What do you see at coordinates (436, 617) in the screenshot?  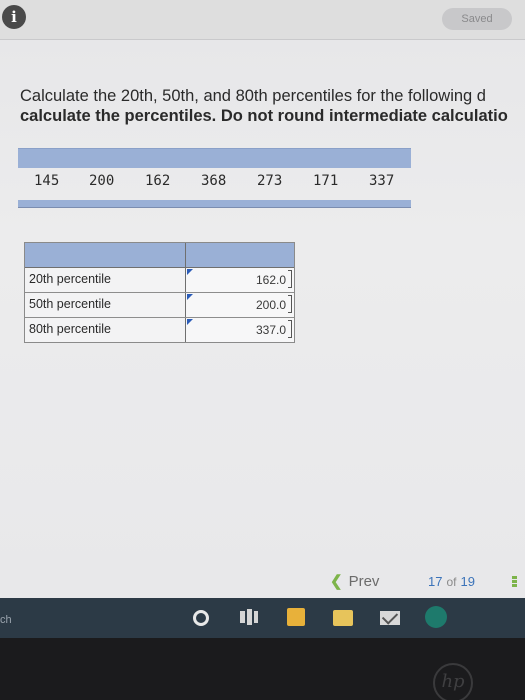 I see `edge-icon` at bounding box center [436, 617].